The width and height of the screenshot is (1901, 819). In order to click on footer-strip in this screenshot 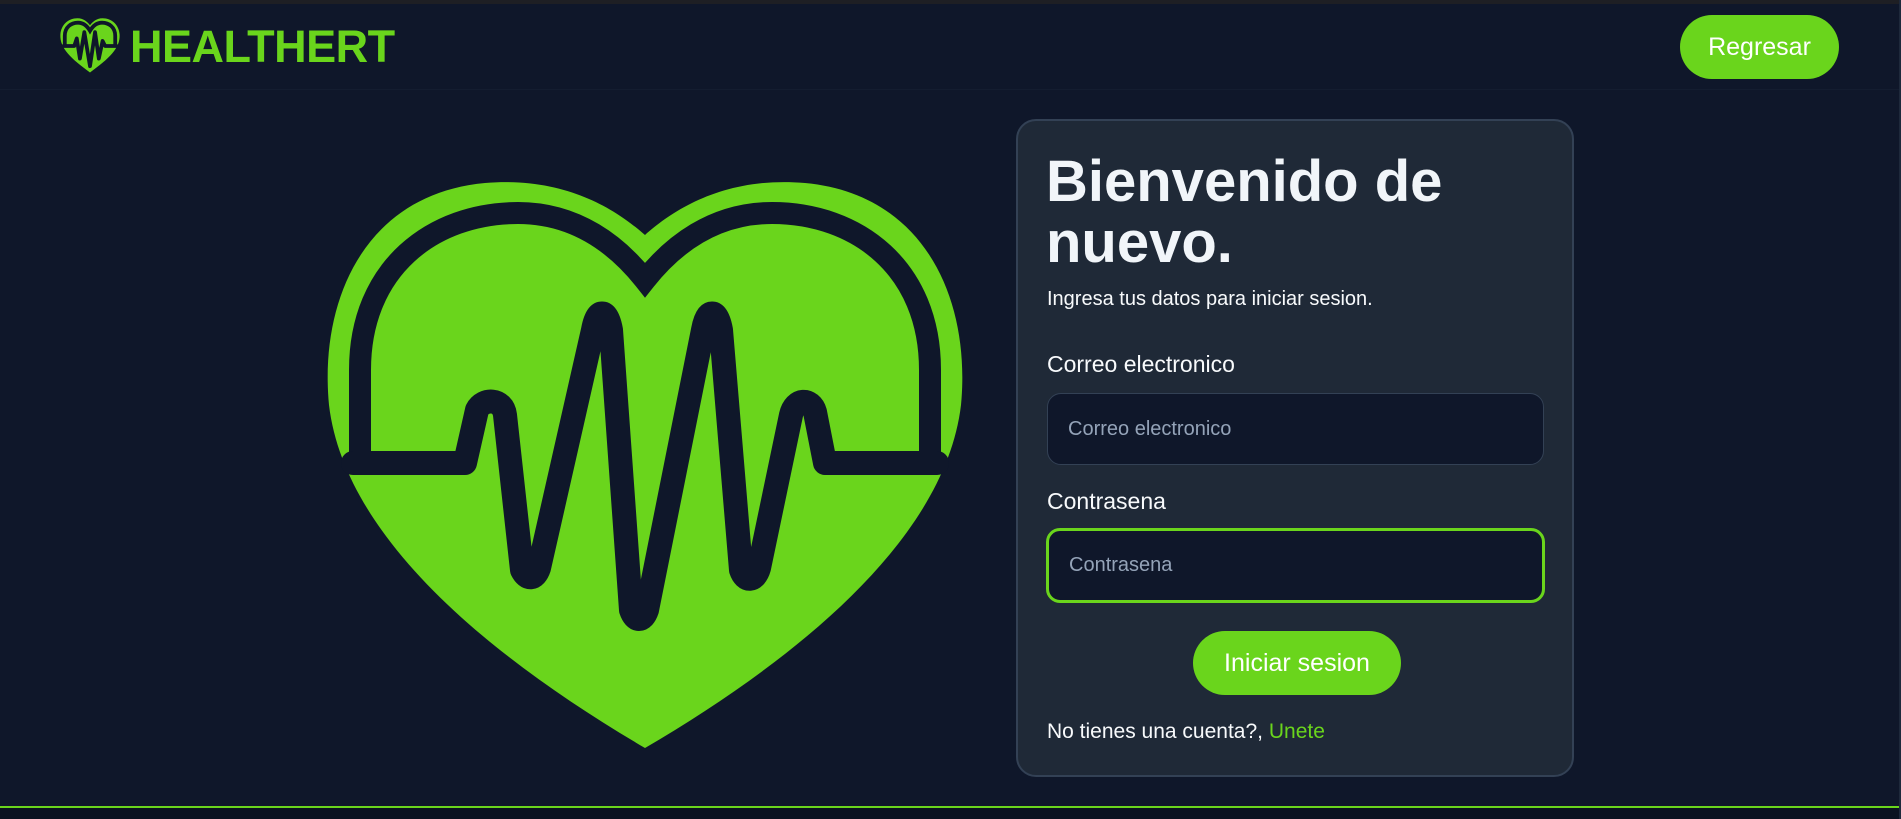, I will do `click(950, 813)`.